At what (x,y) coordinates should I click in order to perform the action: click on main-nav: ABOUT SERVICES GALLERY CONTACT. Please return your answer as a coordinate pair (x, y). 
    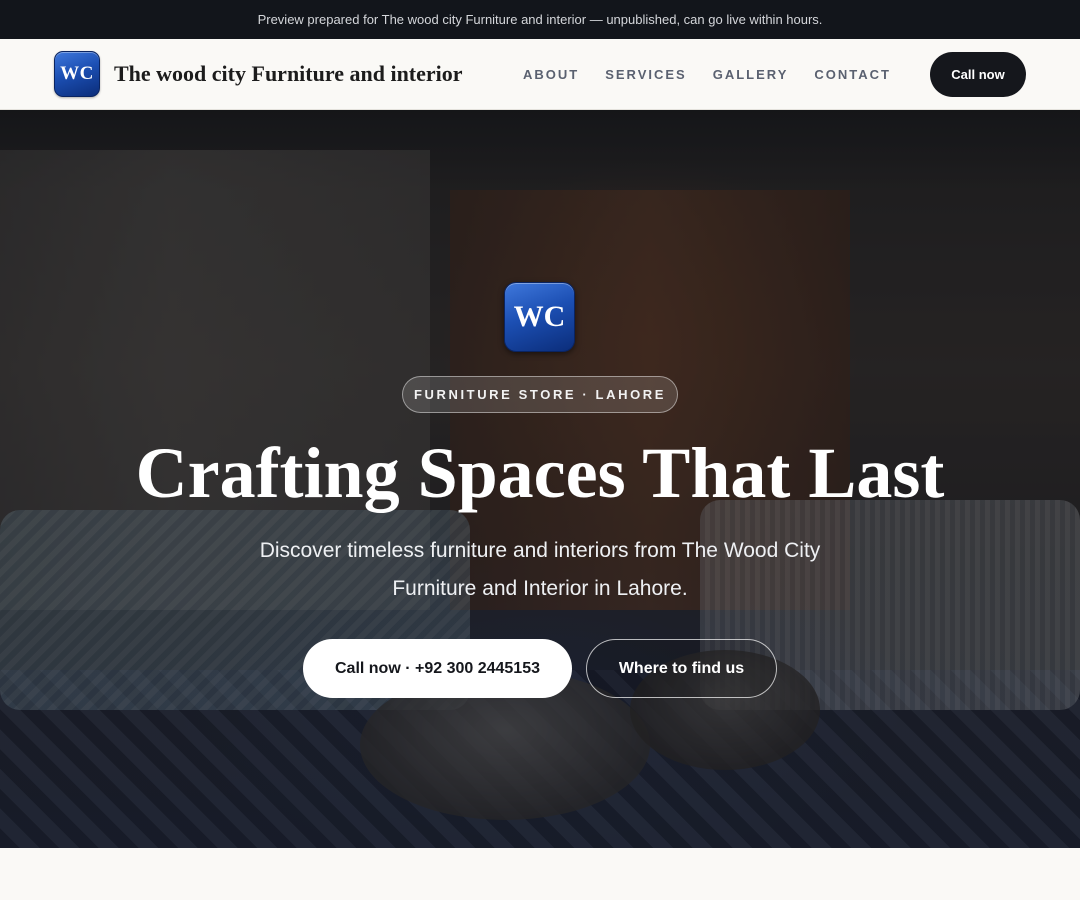
    Looking at the image, I should click on (720, 74).